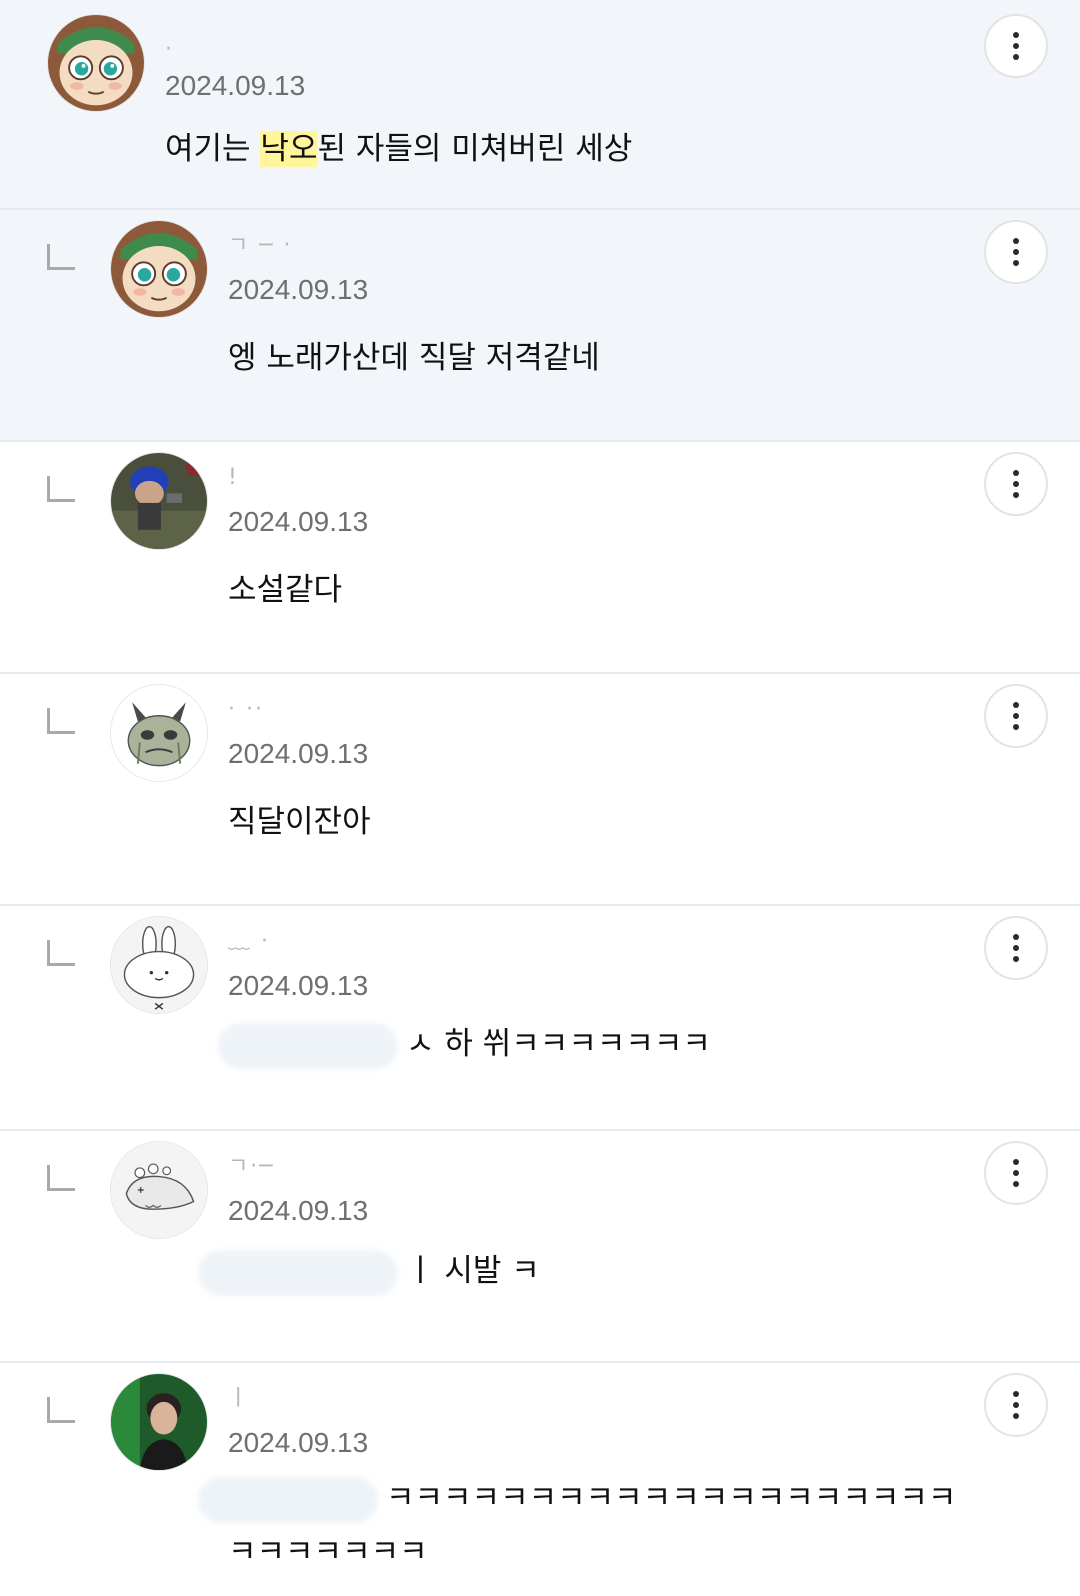  Describe the element at coordinates (233, 478) in the screenshot. I see `author-name: !` at that location.